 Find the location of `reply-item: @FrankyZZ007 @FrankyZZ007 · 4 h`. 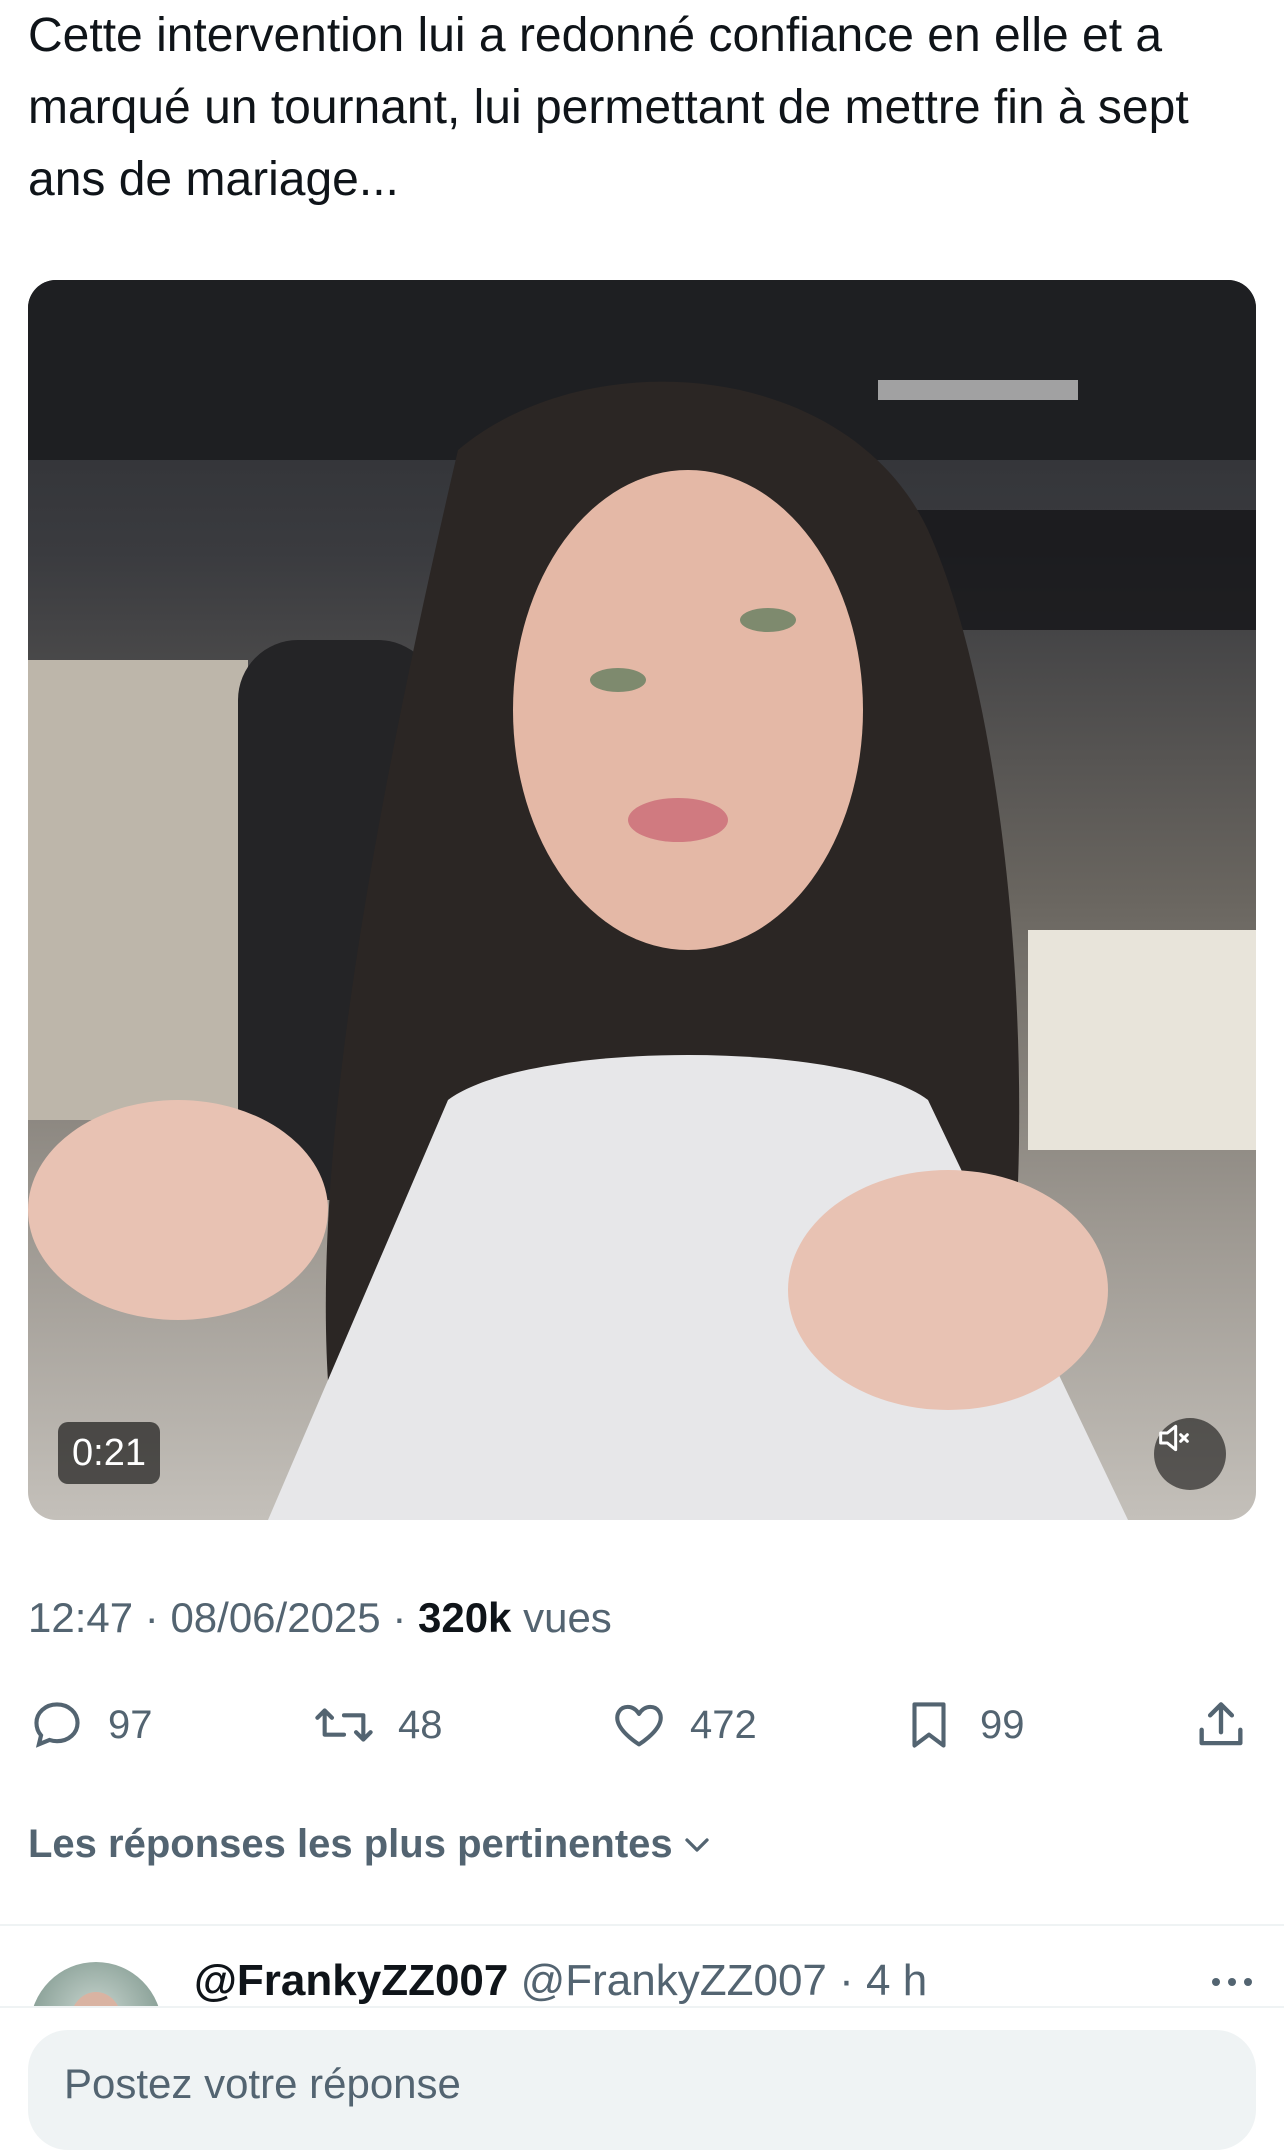

reply-item: @FrankyZZ007 @FrankyZZ007 · 4 h is located at coordinates (642, 1966).